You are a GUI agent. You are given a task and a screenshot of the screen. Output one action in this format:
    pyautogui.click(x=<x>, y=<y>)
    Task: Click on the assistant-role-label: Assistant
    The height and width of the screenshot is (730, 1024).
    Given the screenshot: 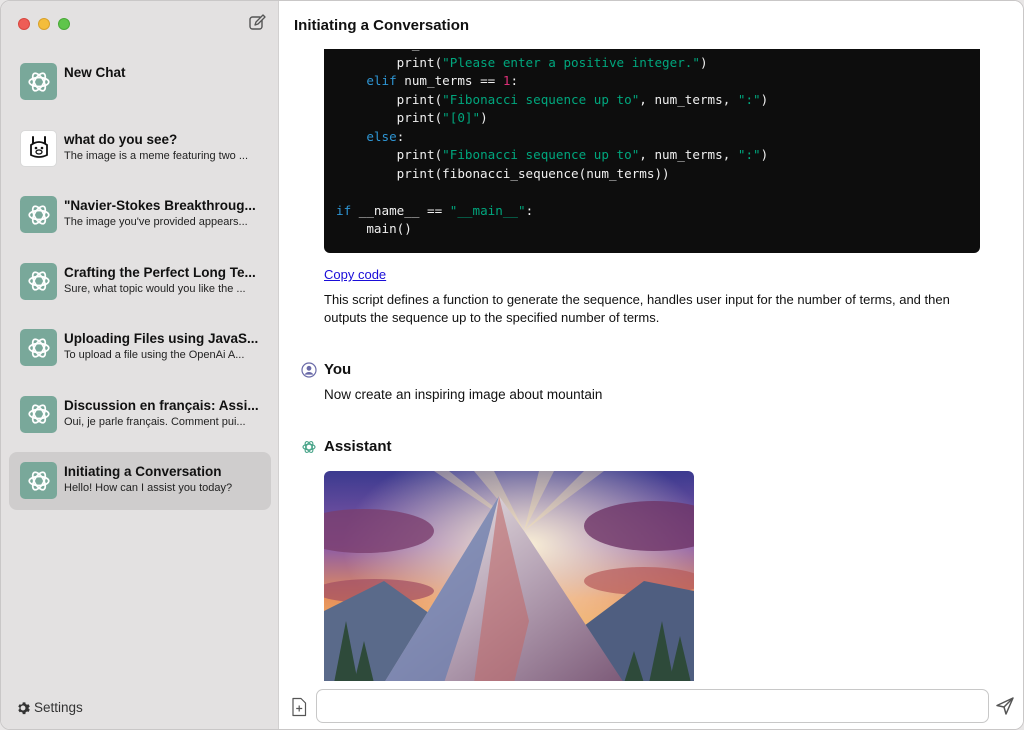 What is the action you would take?
    pyautogui.click(x=358, y=446)
    